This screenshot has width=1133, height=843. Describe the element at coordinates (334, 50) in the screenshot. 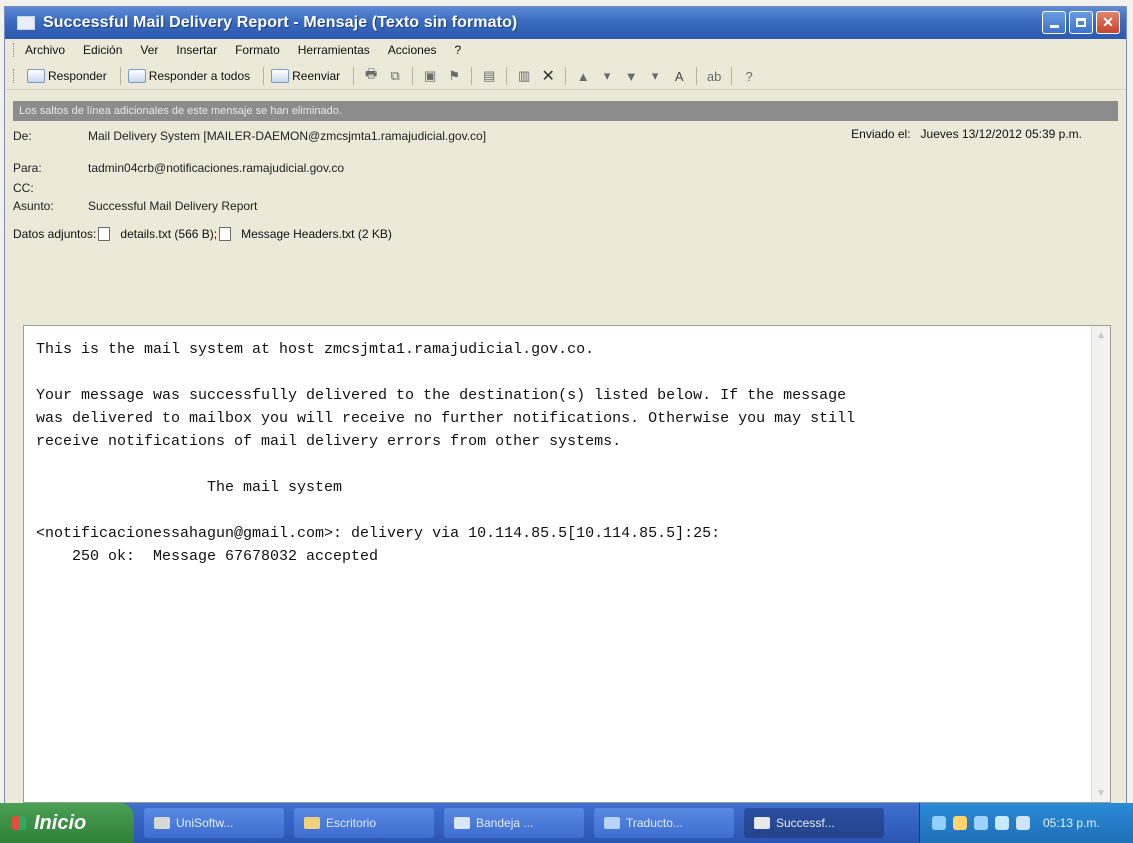

I see `menu-herramientas: Herramientas` at that location.